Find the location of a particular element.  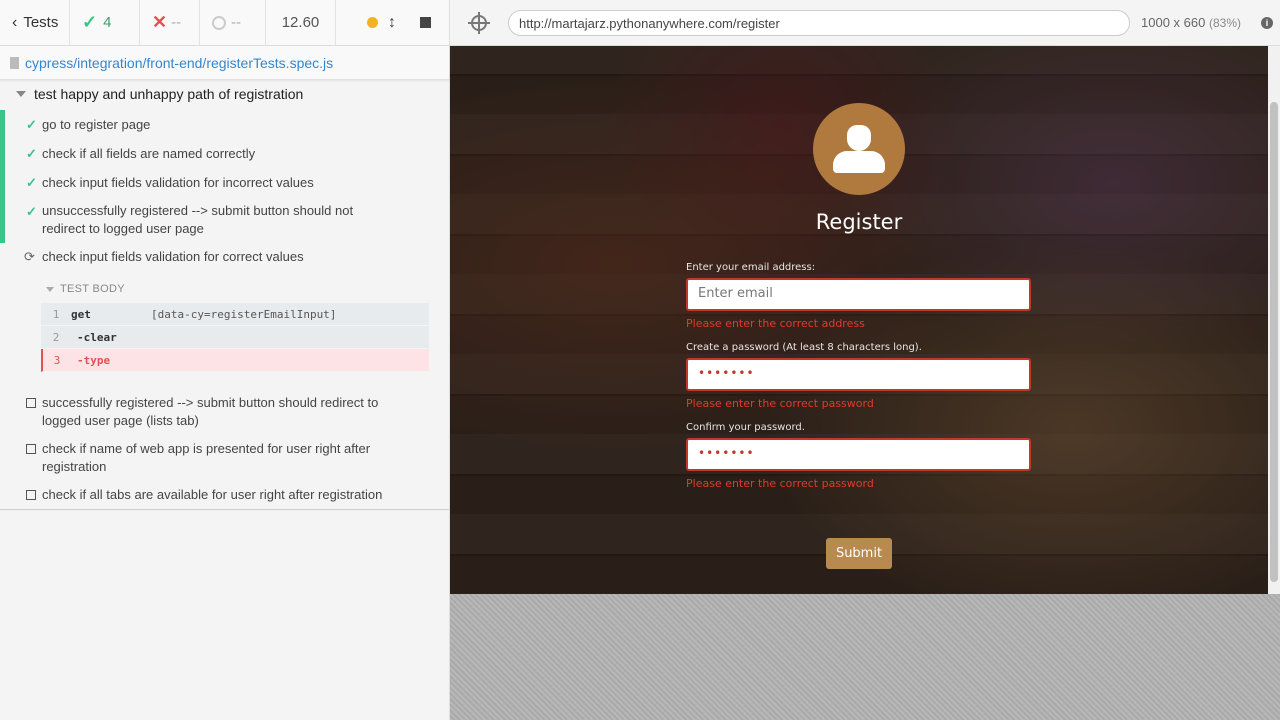

scrollbar-thumb is located at coordinates (1274, 342).